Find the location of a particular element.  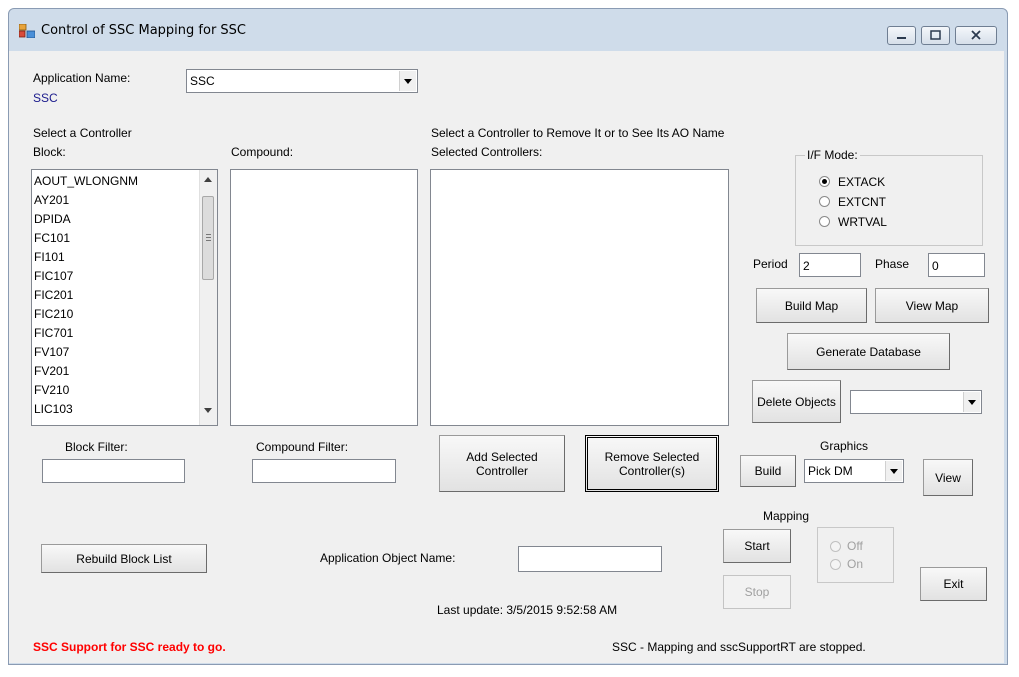

graphics-dm-combo: Pick DM is located at coordinates (854, 471).